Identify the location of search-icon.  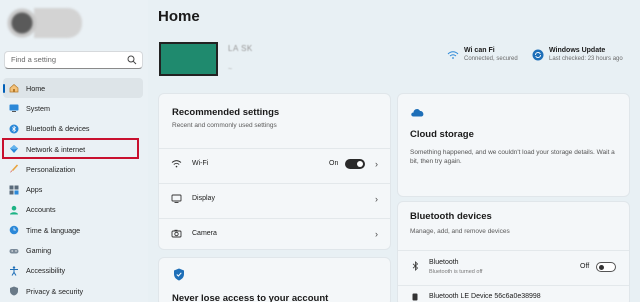
(132, 60).